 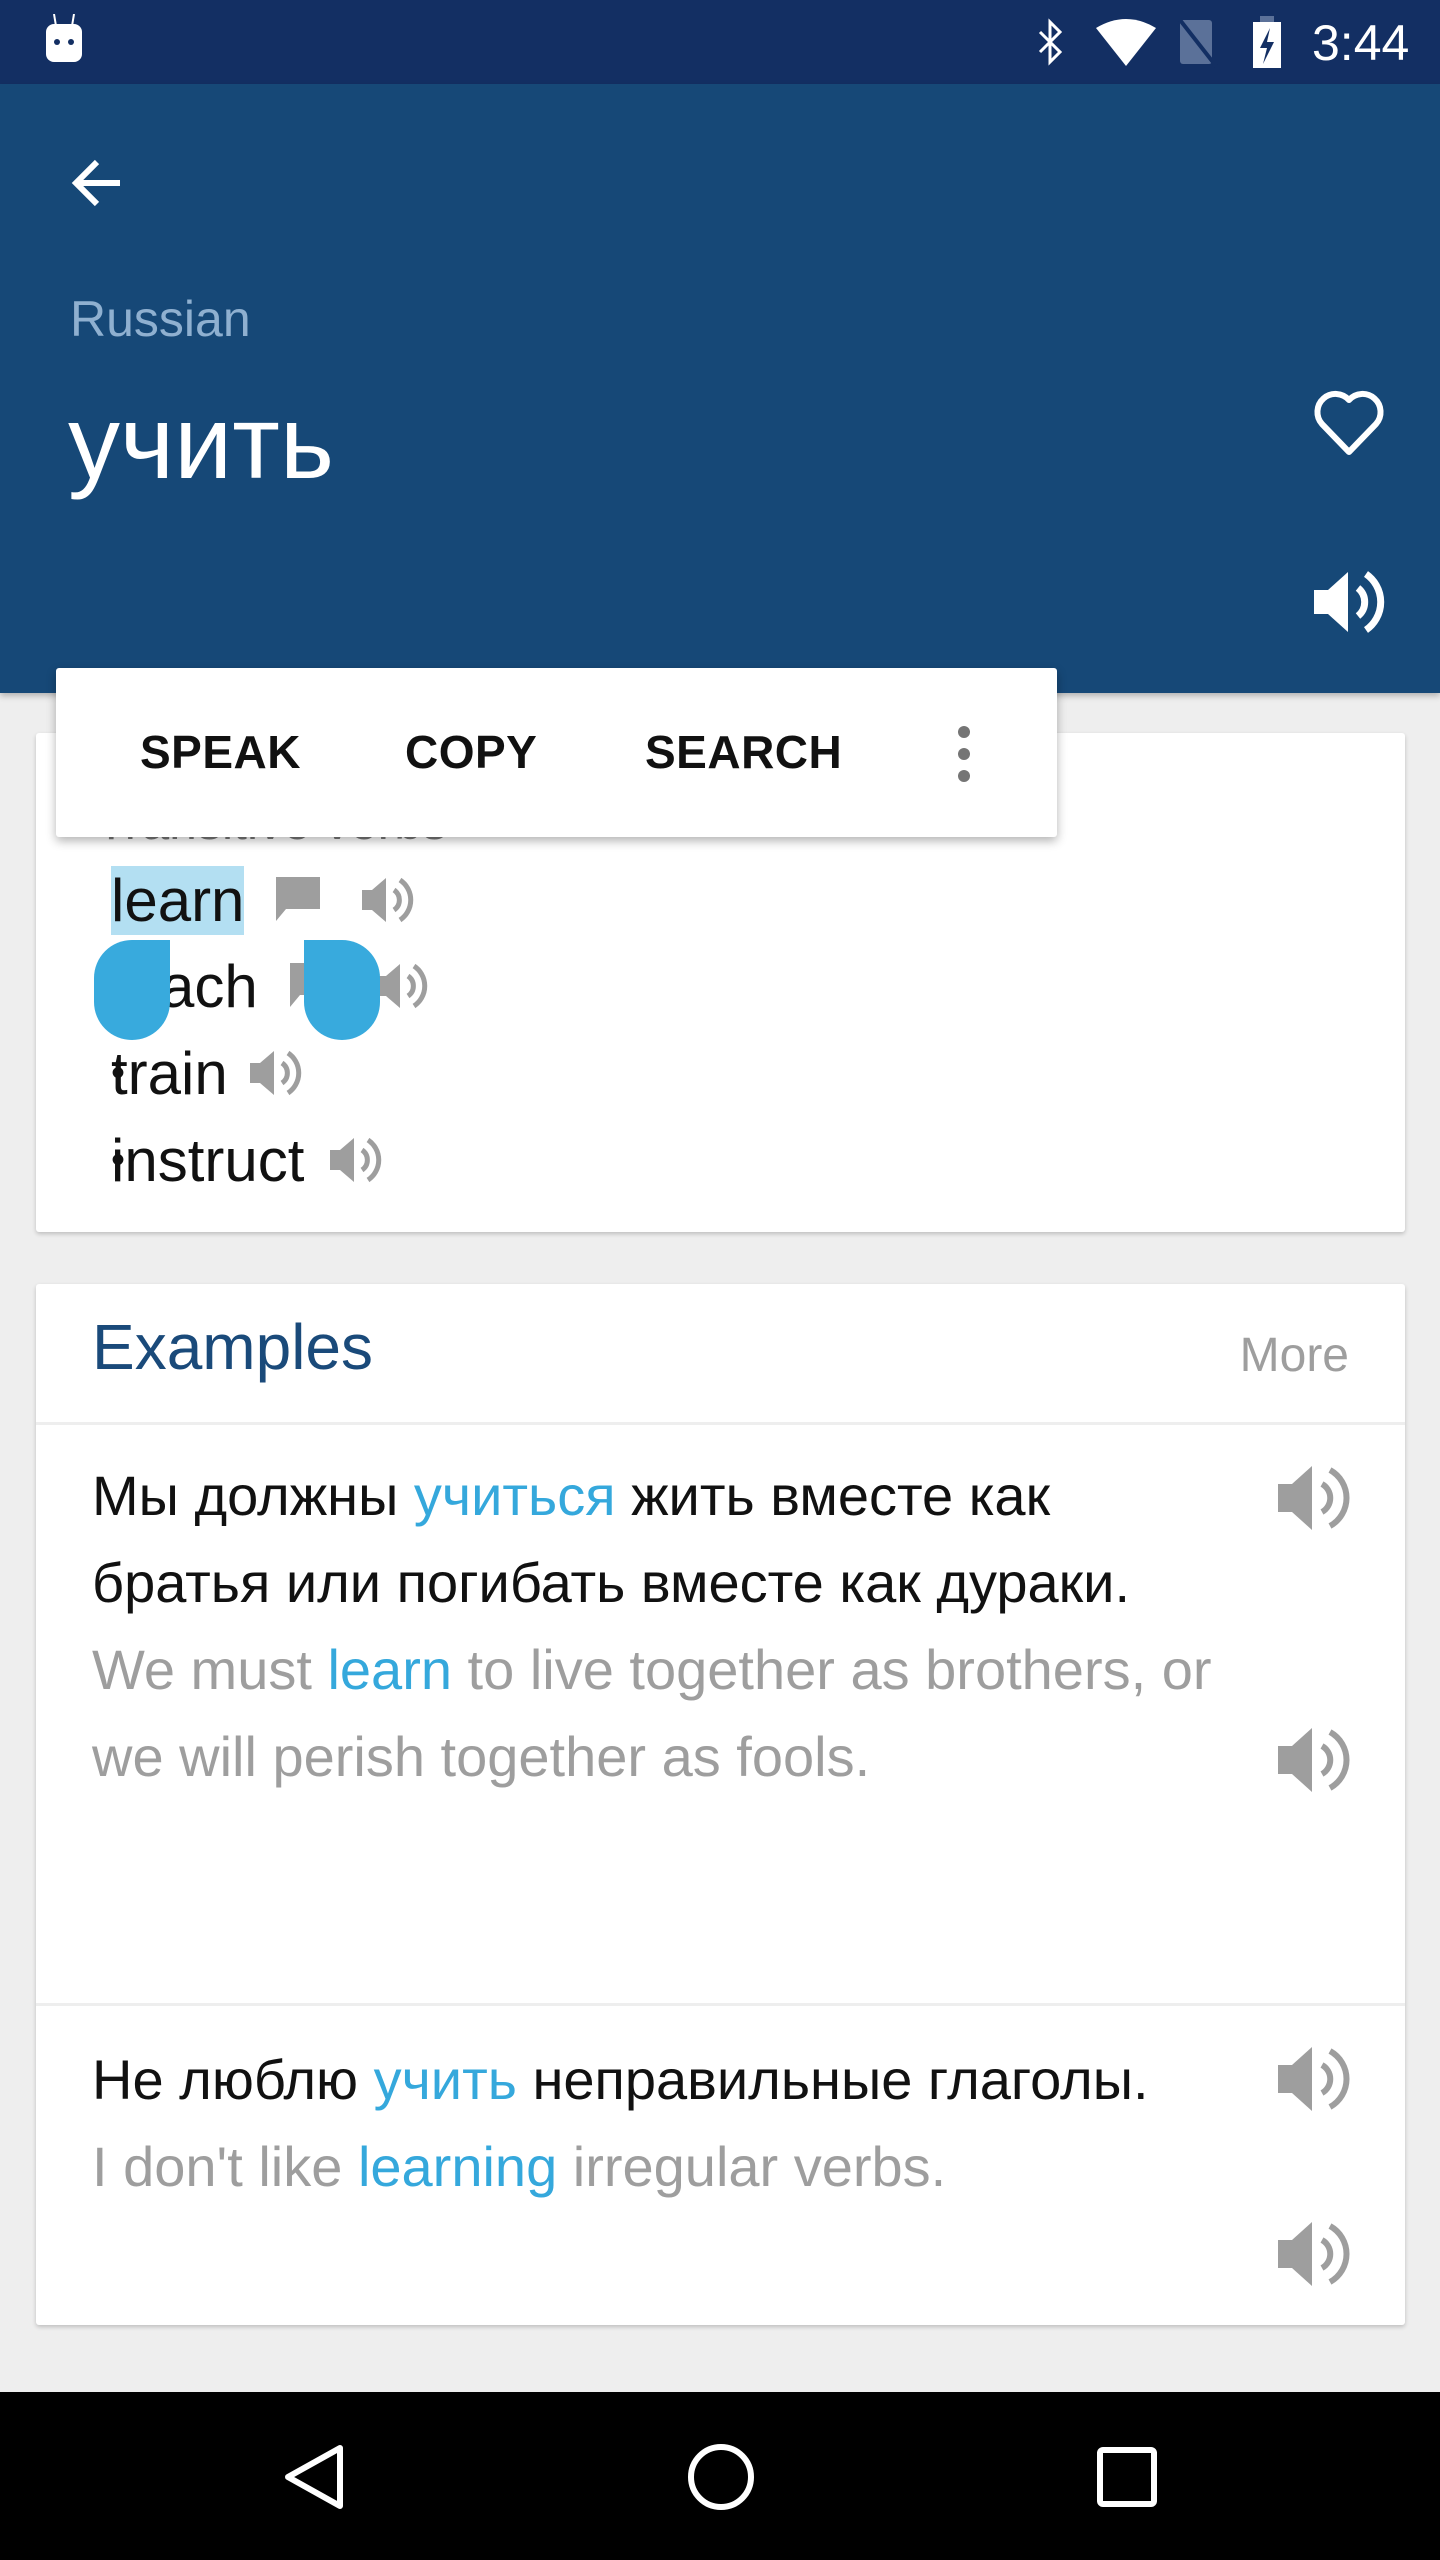 I want to click on text-selection-menu: SPEAK COPY SEARCH, so click(x=556, y=752).